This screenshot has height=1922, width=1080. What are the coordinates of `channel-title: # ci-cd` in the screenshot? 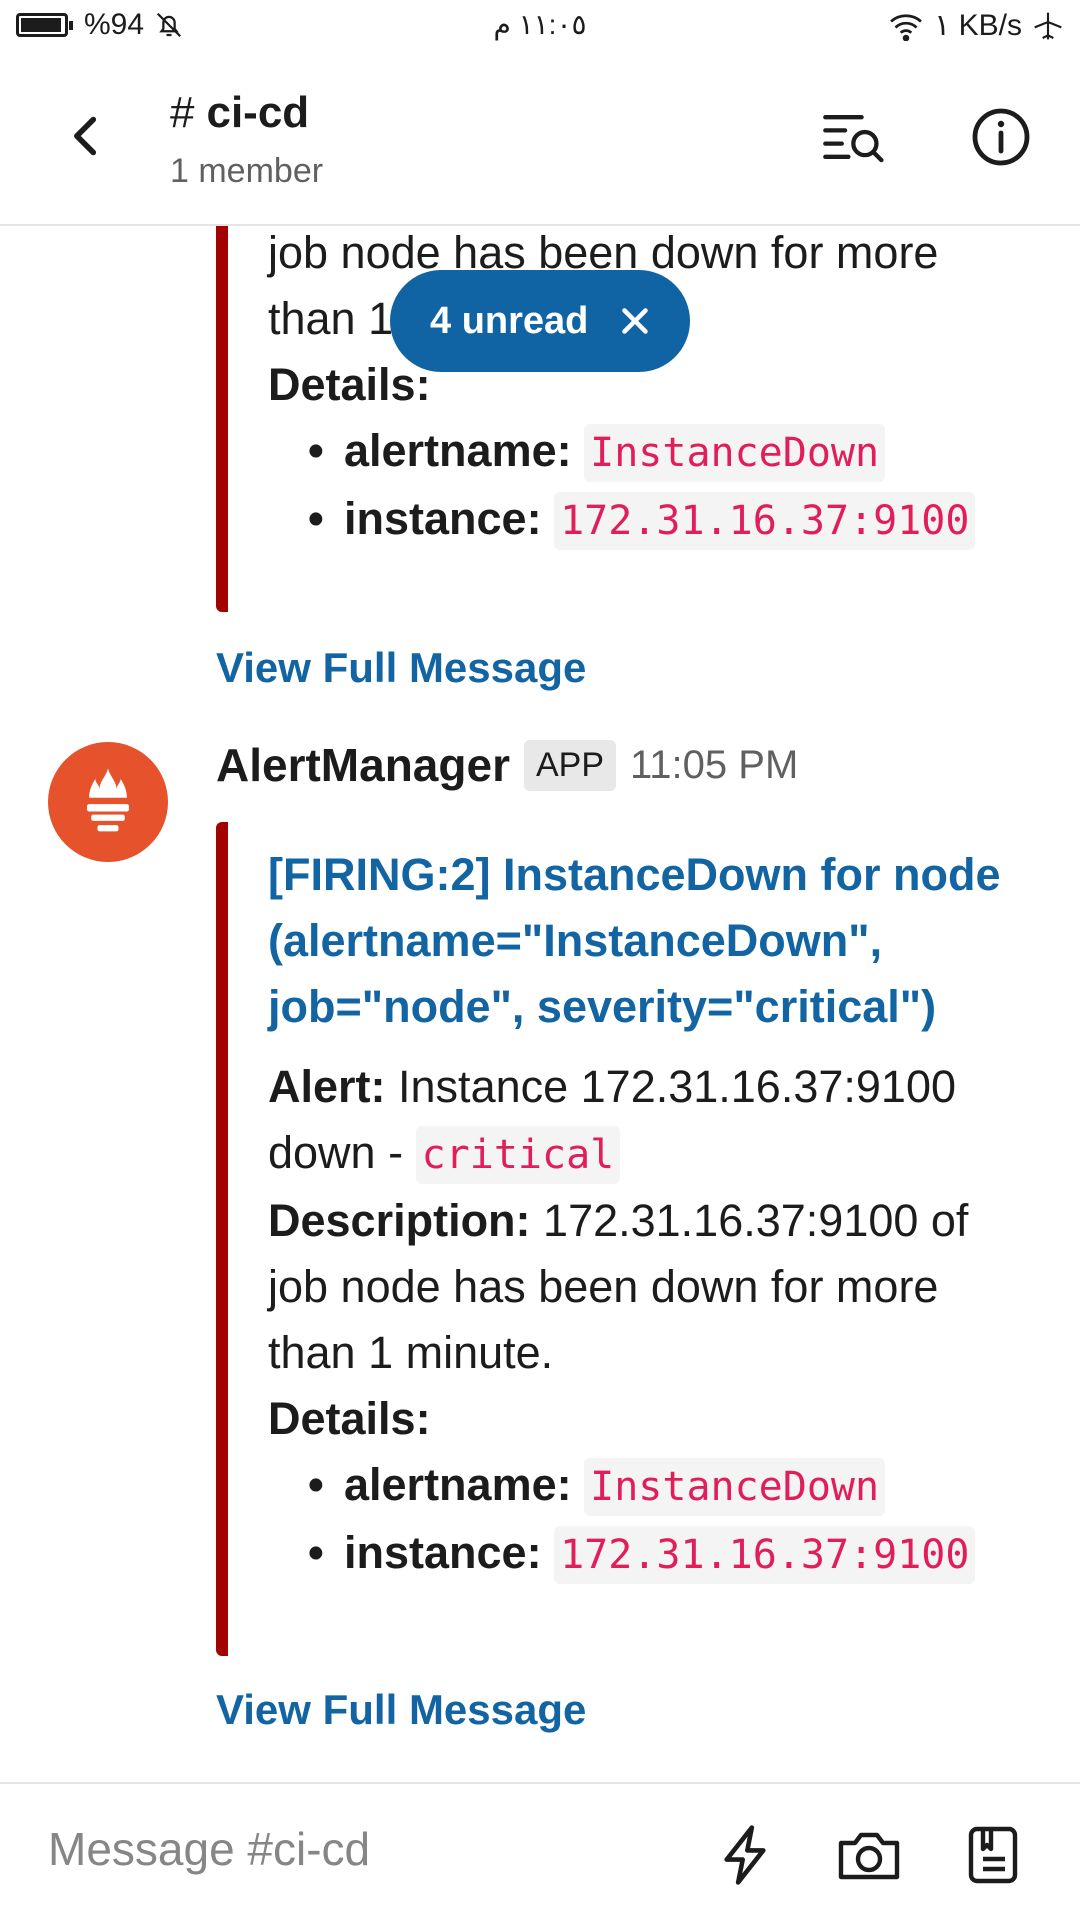 It's located at (239, 113).